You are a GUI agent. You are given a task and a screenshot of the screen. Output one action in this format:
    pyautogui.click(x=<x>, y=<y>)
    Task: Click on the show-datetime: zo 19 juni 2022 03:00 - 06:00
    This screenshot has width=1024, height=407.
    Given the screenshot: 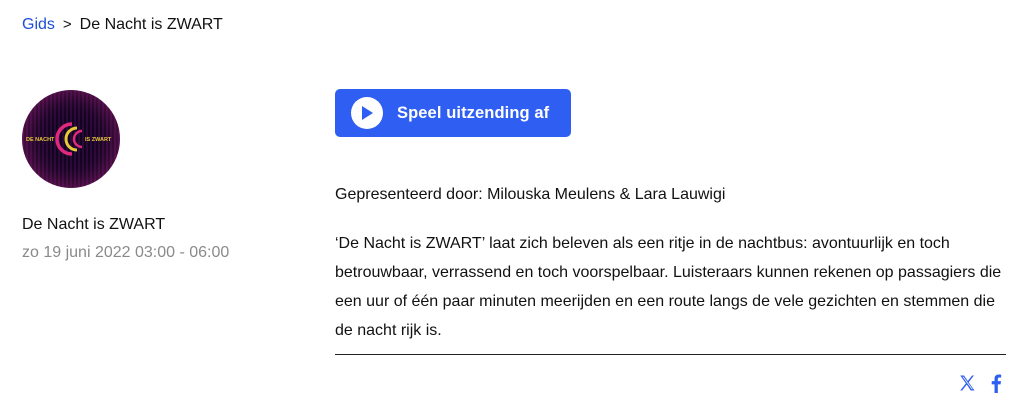 What is the action you would take?
    pyautogui.click(x=126, y=252)
    